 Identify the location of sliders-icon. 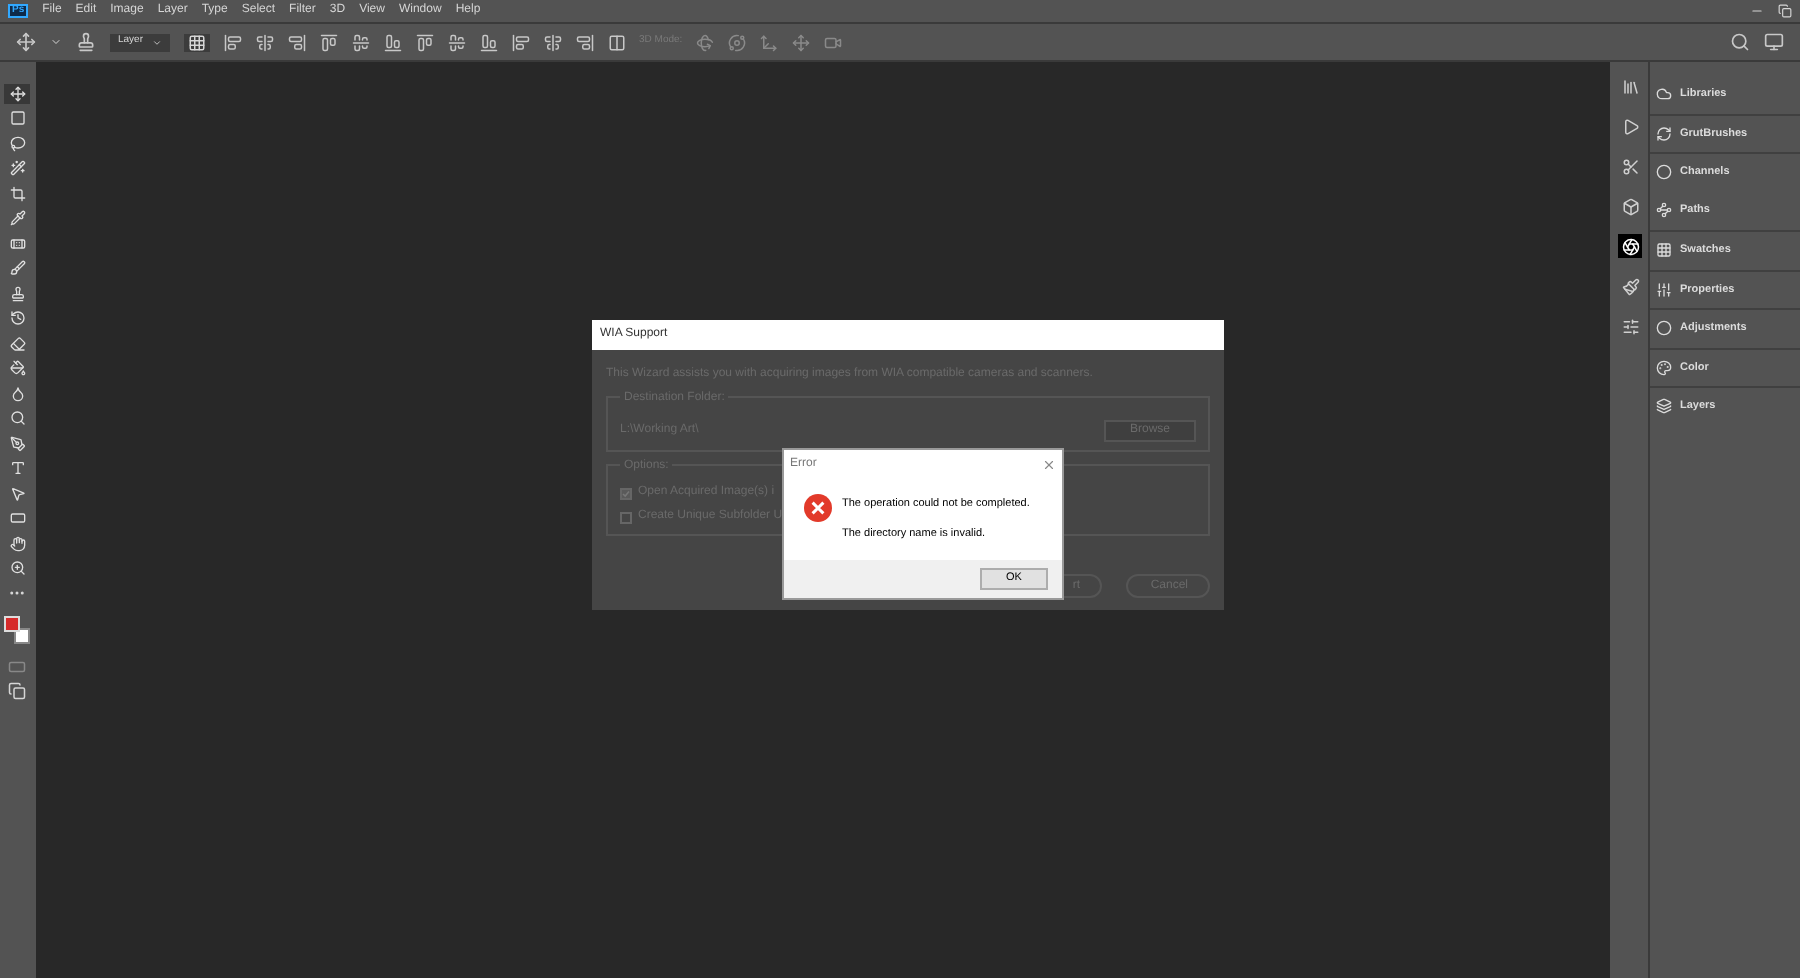
(1630, 326).